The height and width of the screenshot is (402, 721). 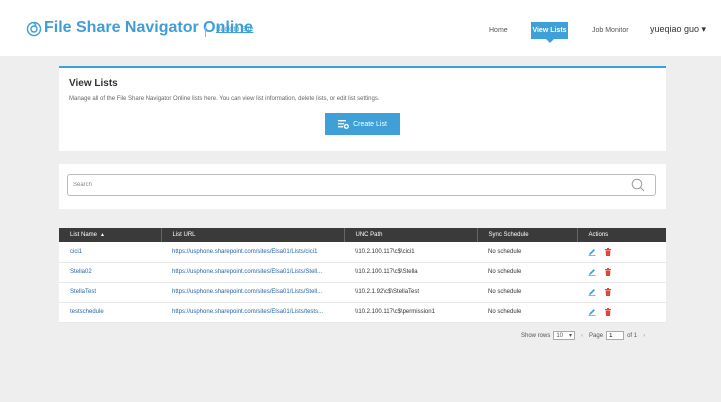 I want to click on search-box, so click(x=361, y=185).